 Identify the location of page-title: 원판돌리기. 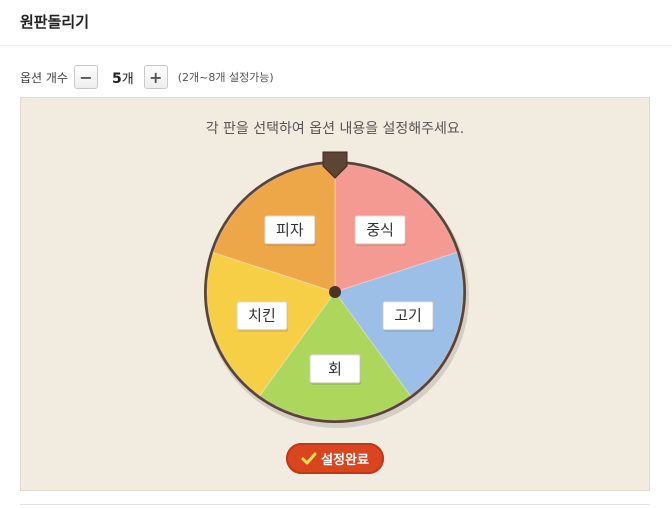
(55, 22).